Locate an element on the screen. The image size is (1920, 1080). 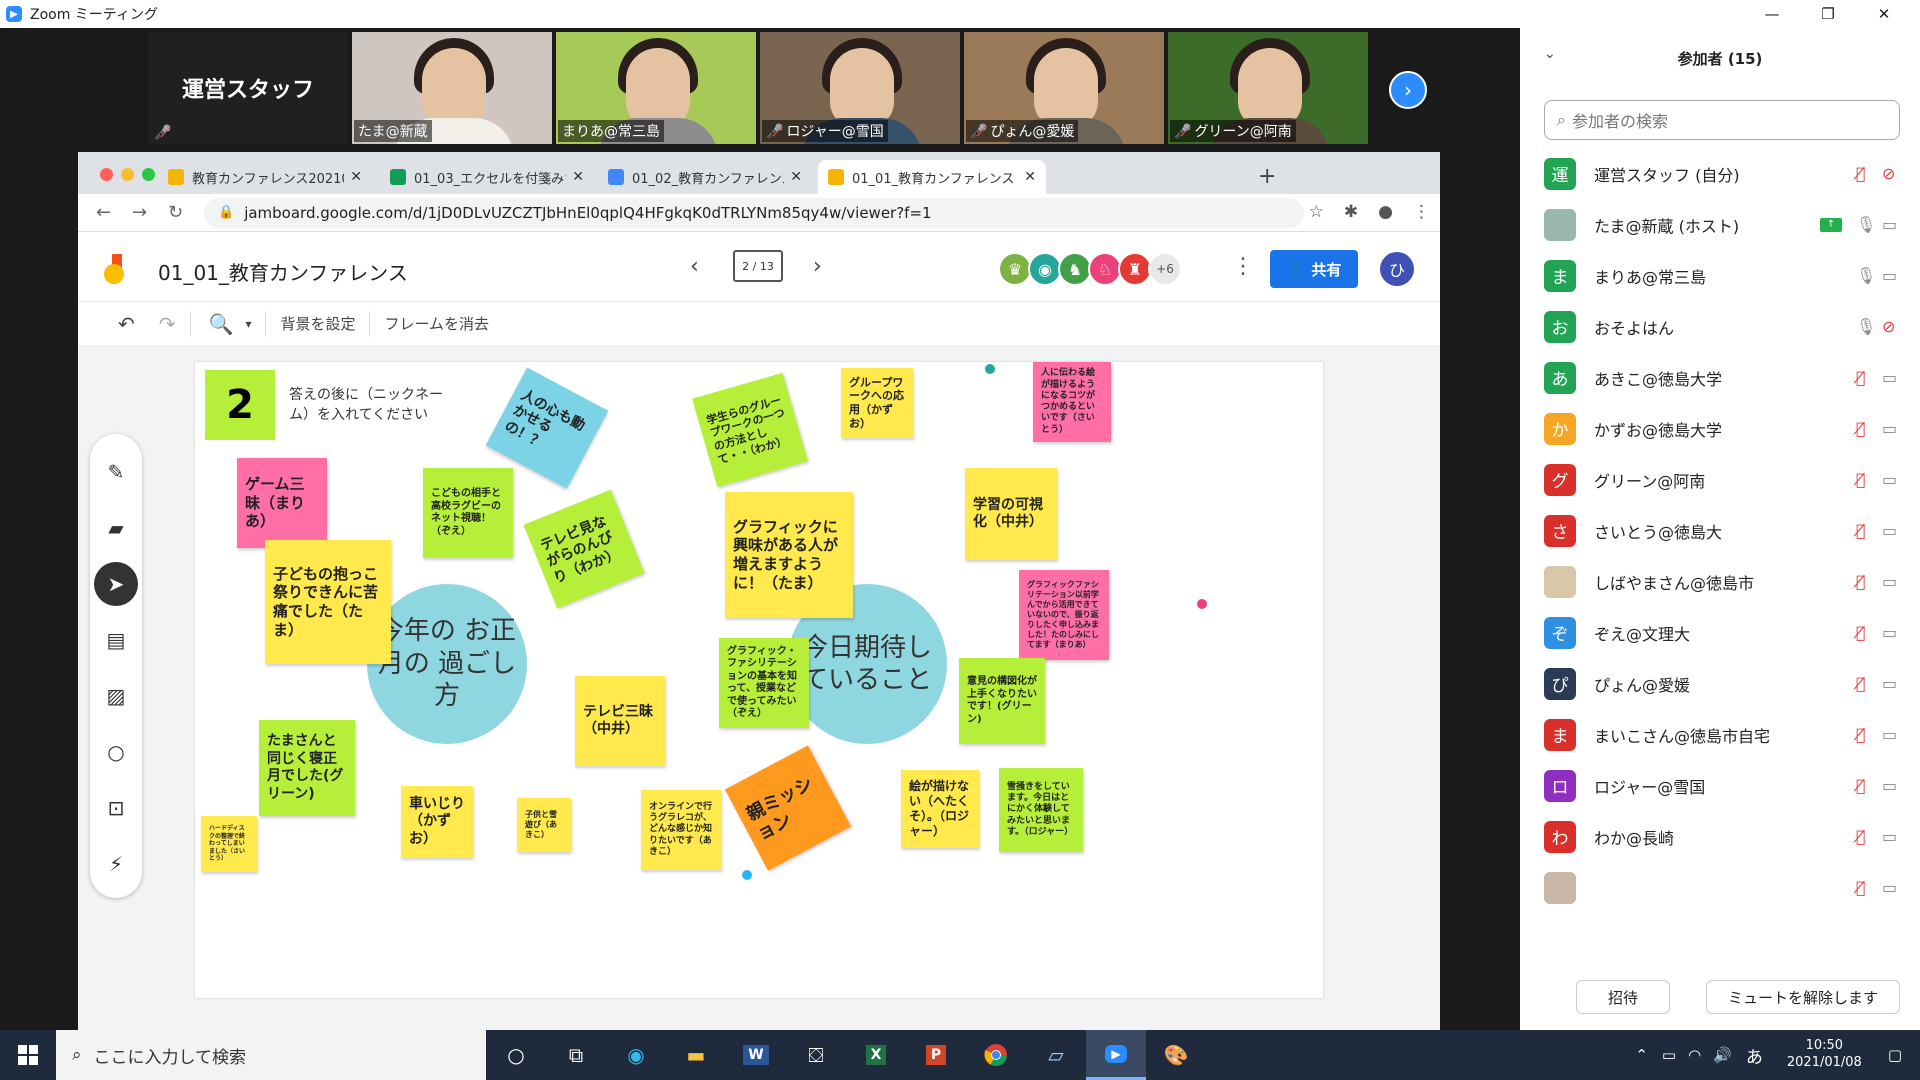
close-button: ✕ is located at coordinates (1884, 14).